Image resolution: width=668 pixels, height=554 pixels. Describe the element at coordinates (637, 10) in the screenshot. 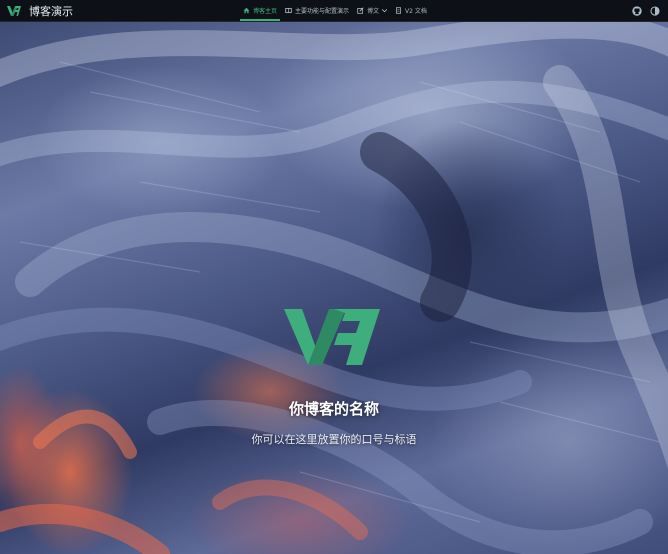

I see `github-icon` at that location.